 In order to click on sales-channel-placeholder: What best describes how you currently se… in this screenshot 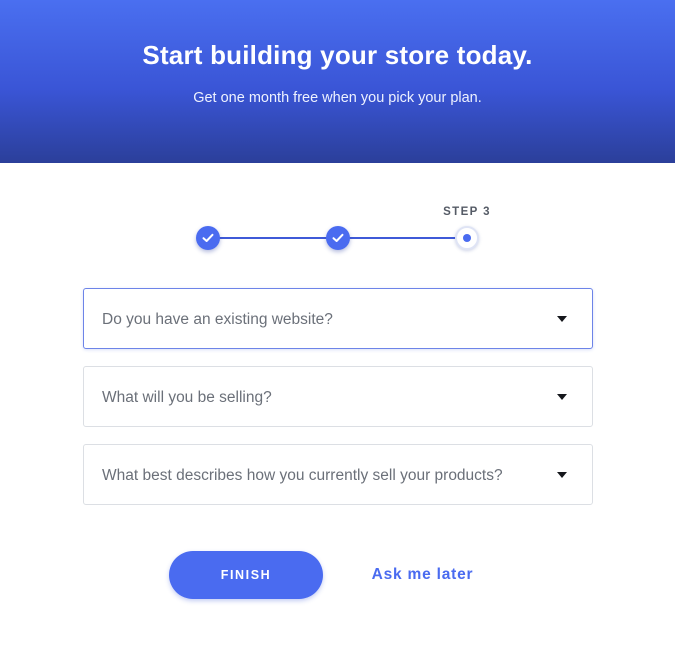, I will do `click(302, 475)`.